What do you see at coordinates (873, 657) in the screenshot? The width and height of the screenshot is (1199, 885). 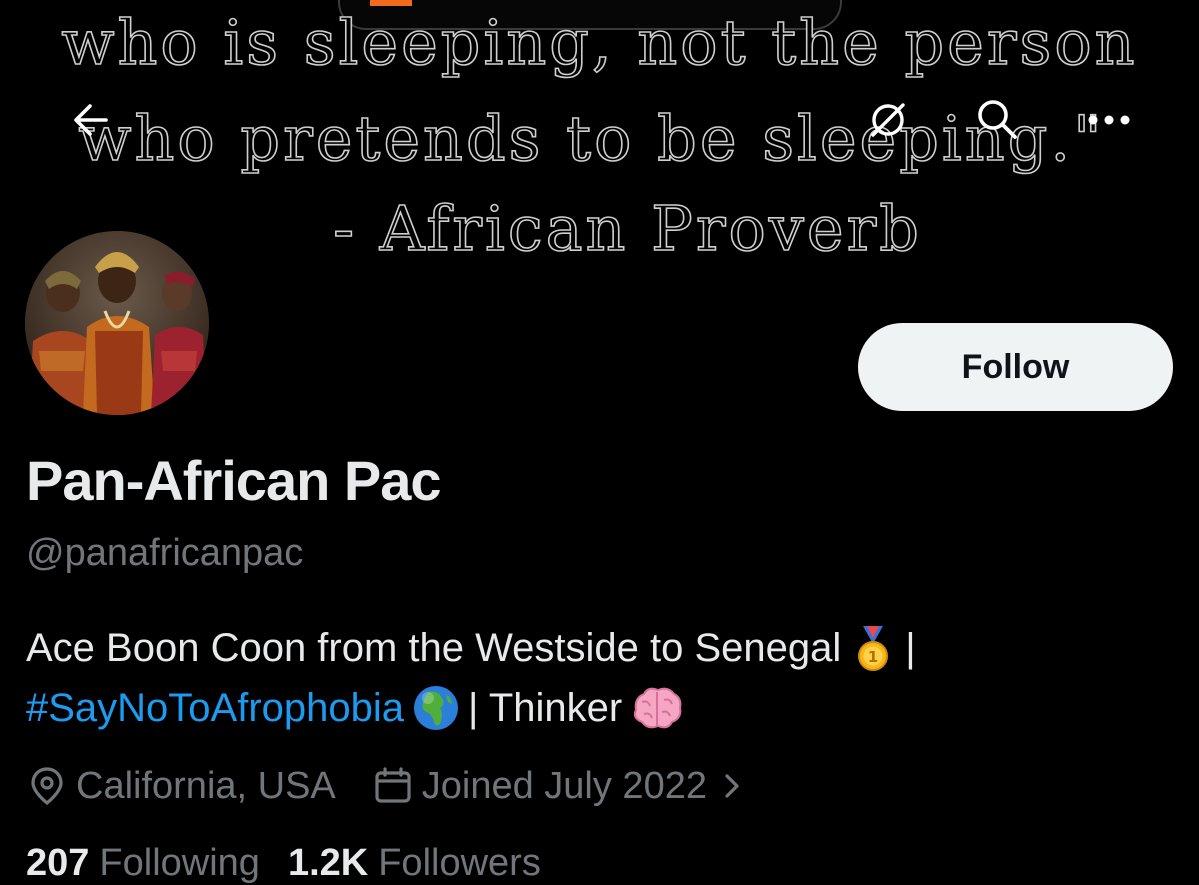 I see `svg-text: 1` at bounding box center [873, 657].